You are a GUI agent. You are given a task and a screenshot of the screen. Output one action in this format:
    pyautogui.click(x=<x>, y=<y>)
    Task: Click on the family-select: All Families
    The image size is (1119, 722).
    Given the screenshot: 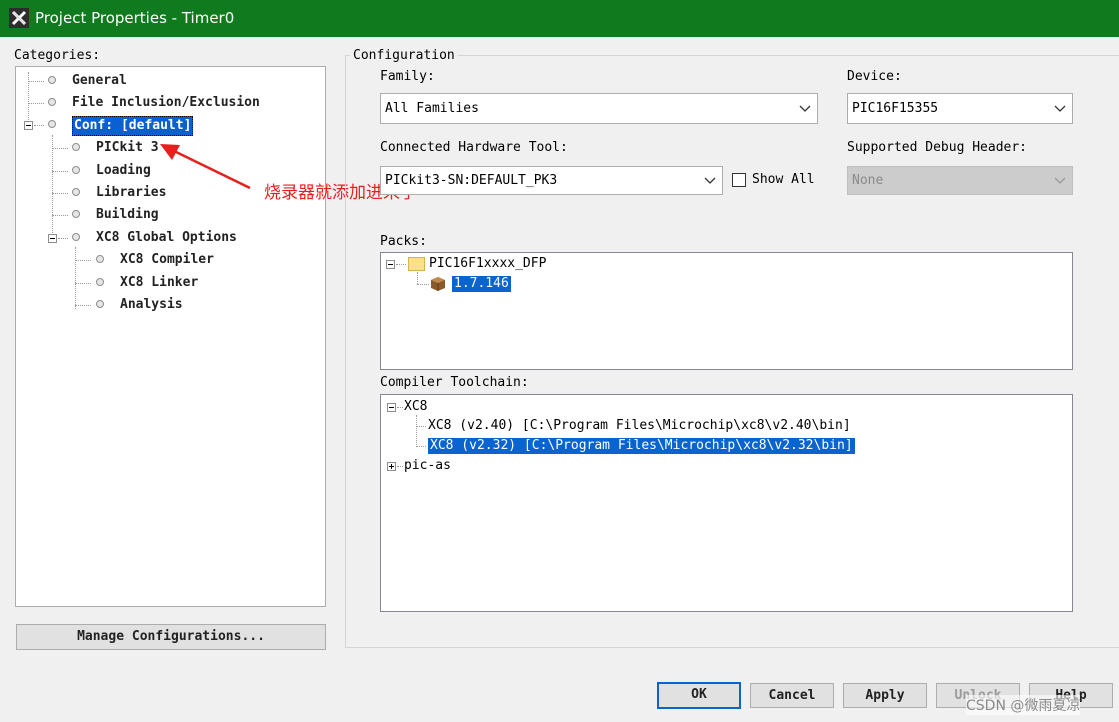 What is the action you would take?
    pyautogui.click(x=599, y=108)
    